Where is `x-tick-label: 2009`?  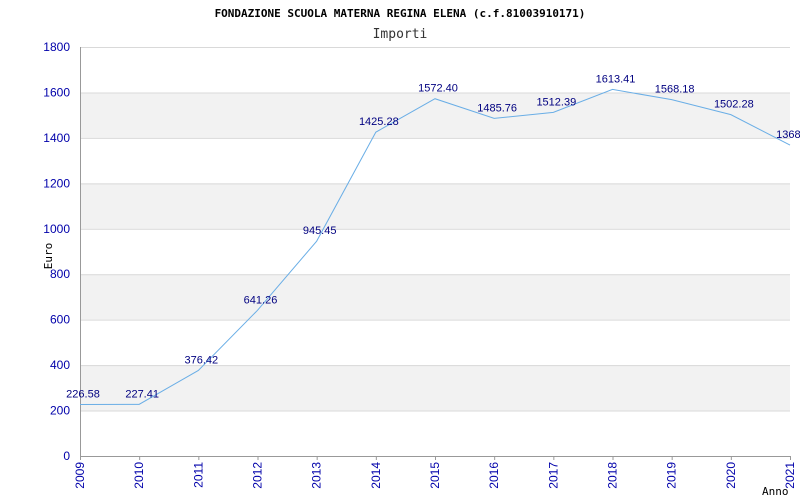 x-tick-label: 2009 is located at coordinates (80, 475).